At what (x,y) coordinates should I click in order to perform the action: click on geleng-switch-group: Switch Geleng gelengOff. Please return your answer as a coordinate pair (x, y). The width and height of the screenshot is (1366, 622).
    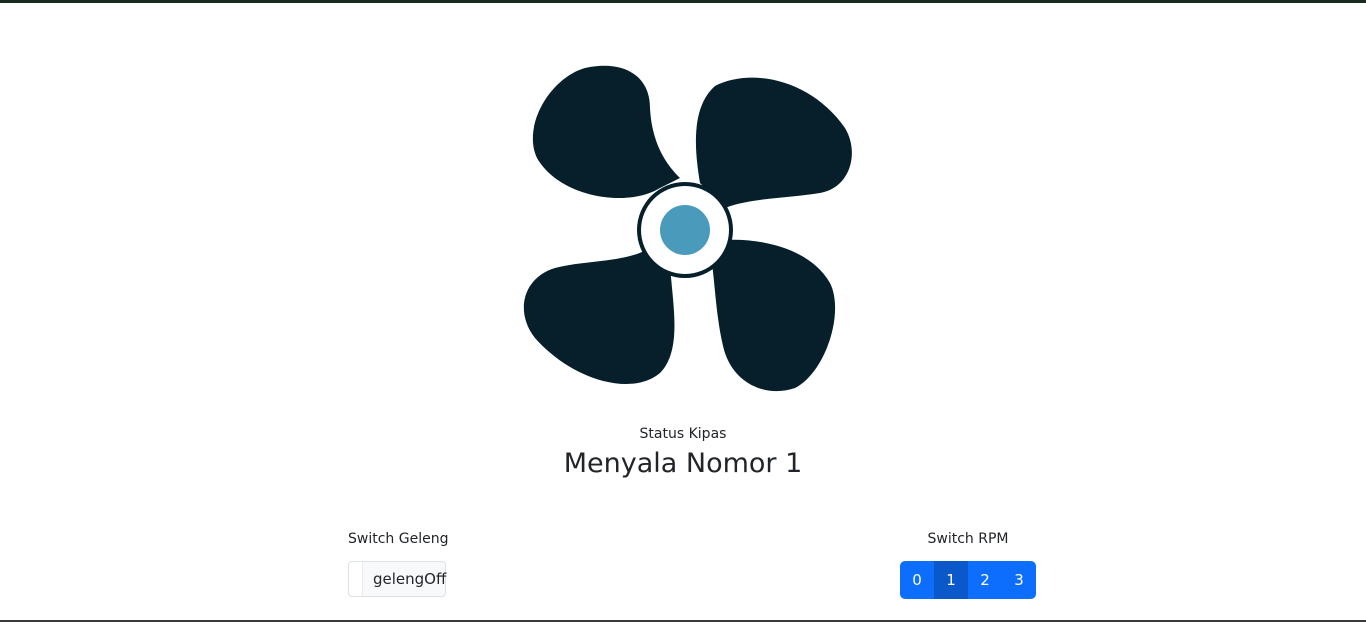
    Looking at the image, I should click on (398, 563).